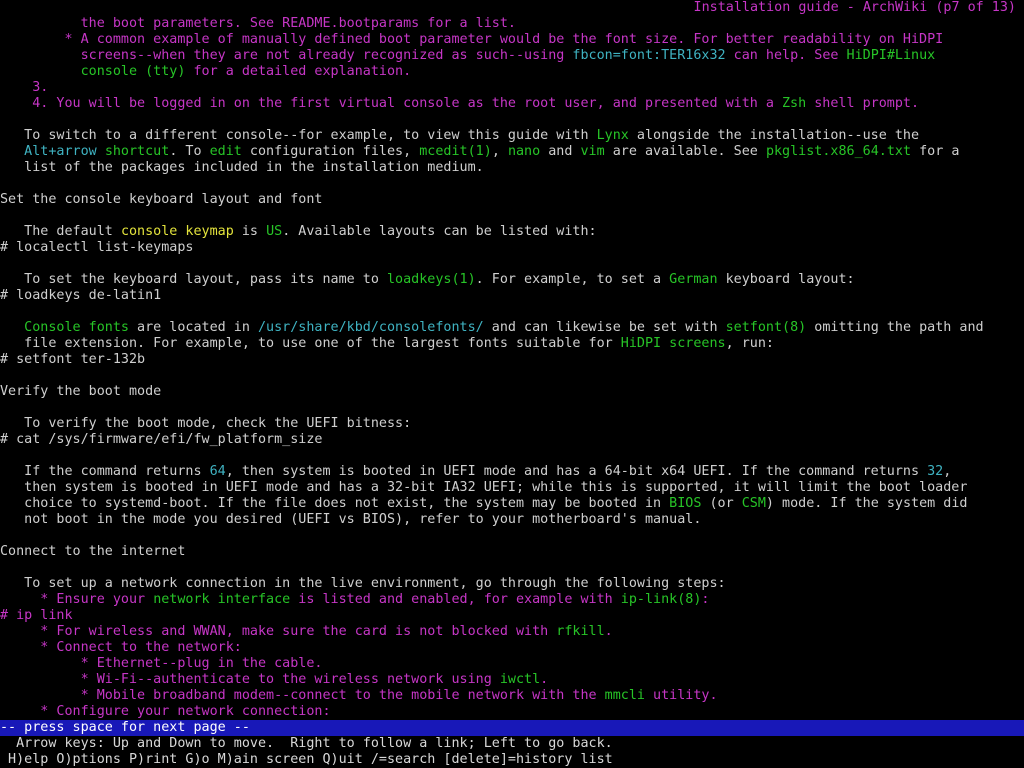  Describe the element at coordinates (866, 503) in the screenshot. I see `line-text: ) mode. If the system did` at that location.